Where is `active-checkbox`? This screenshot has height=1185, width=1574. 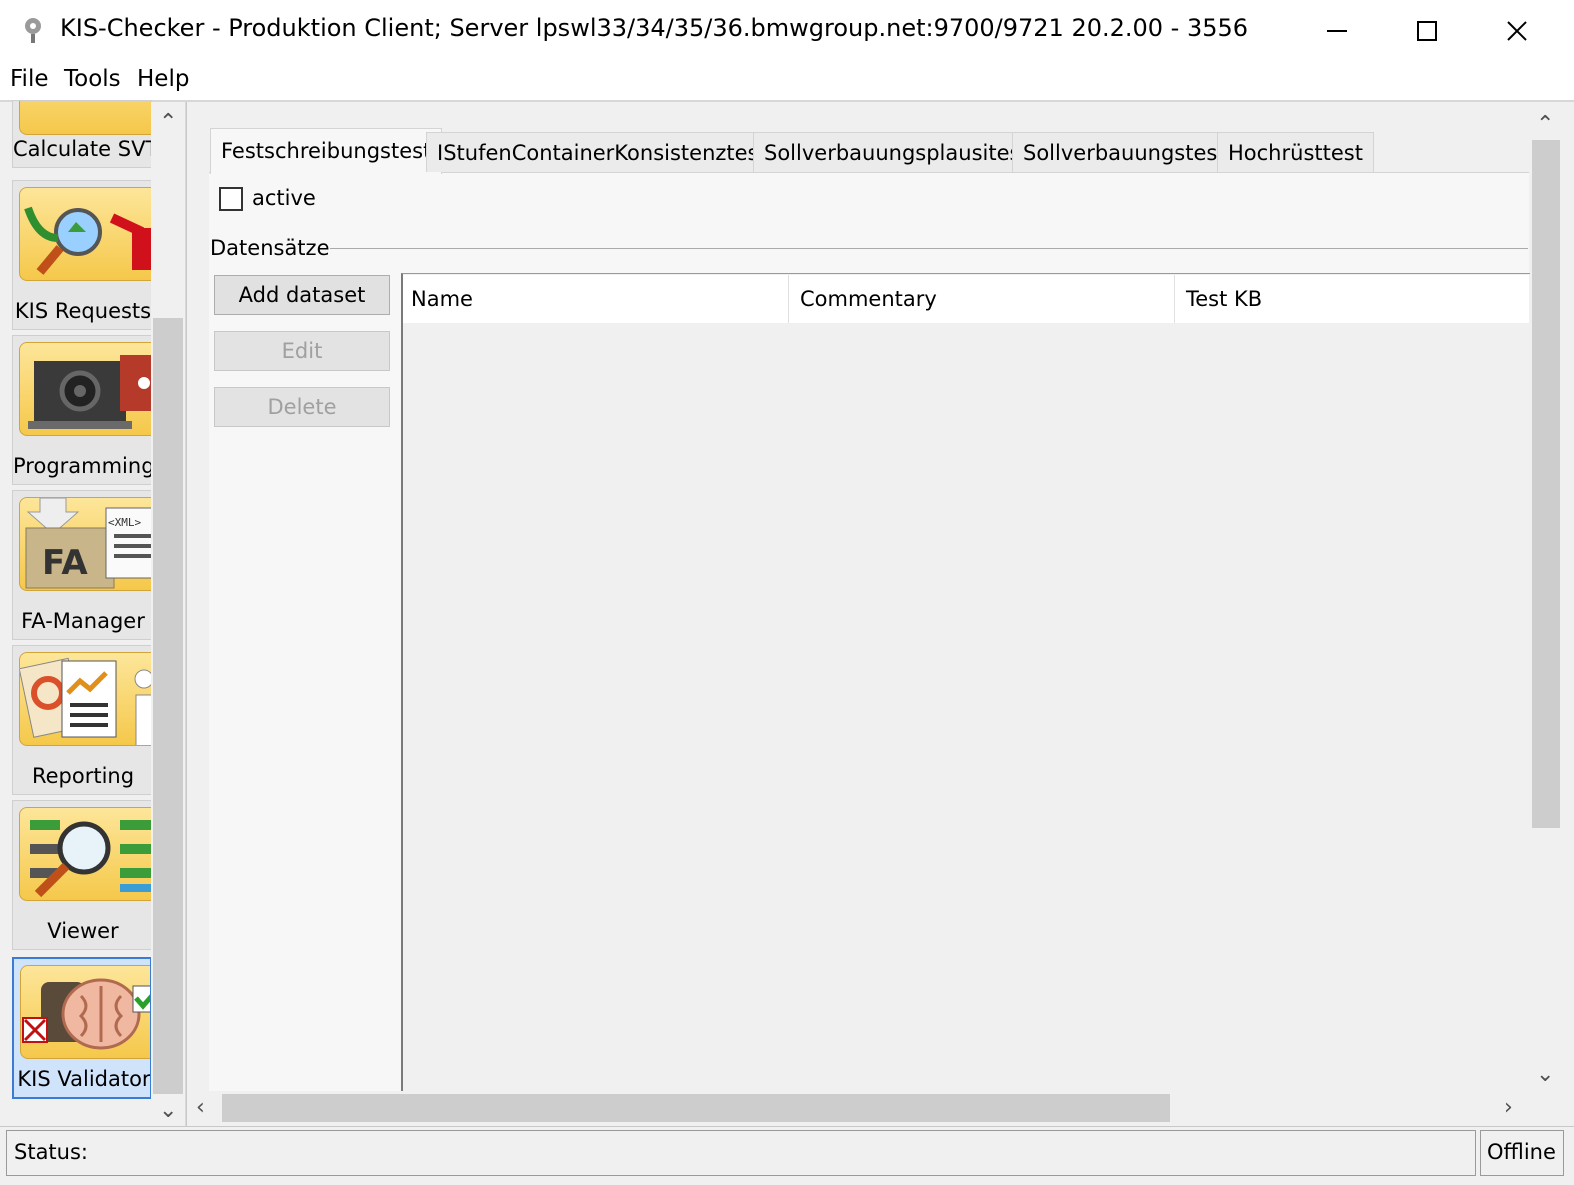 active-checkbox is located at coordinates (231, 199).